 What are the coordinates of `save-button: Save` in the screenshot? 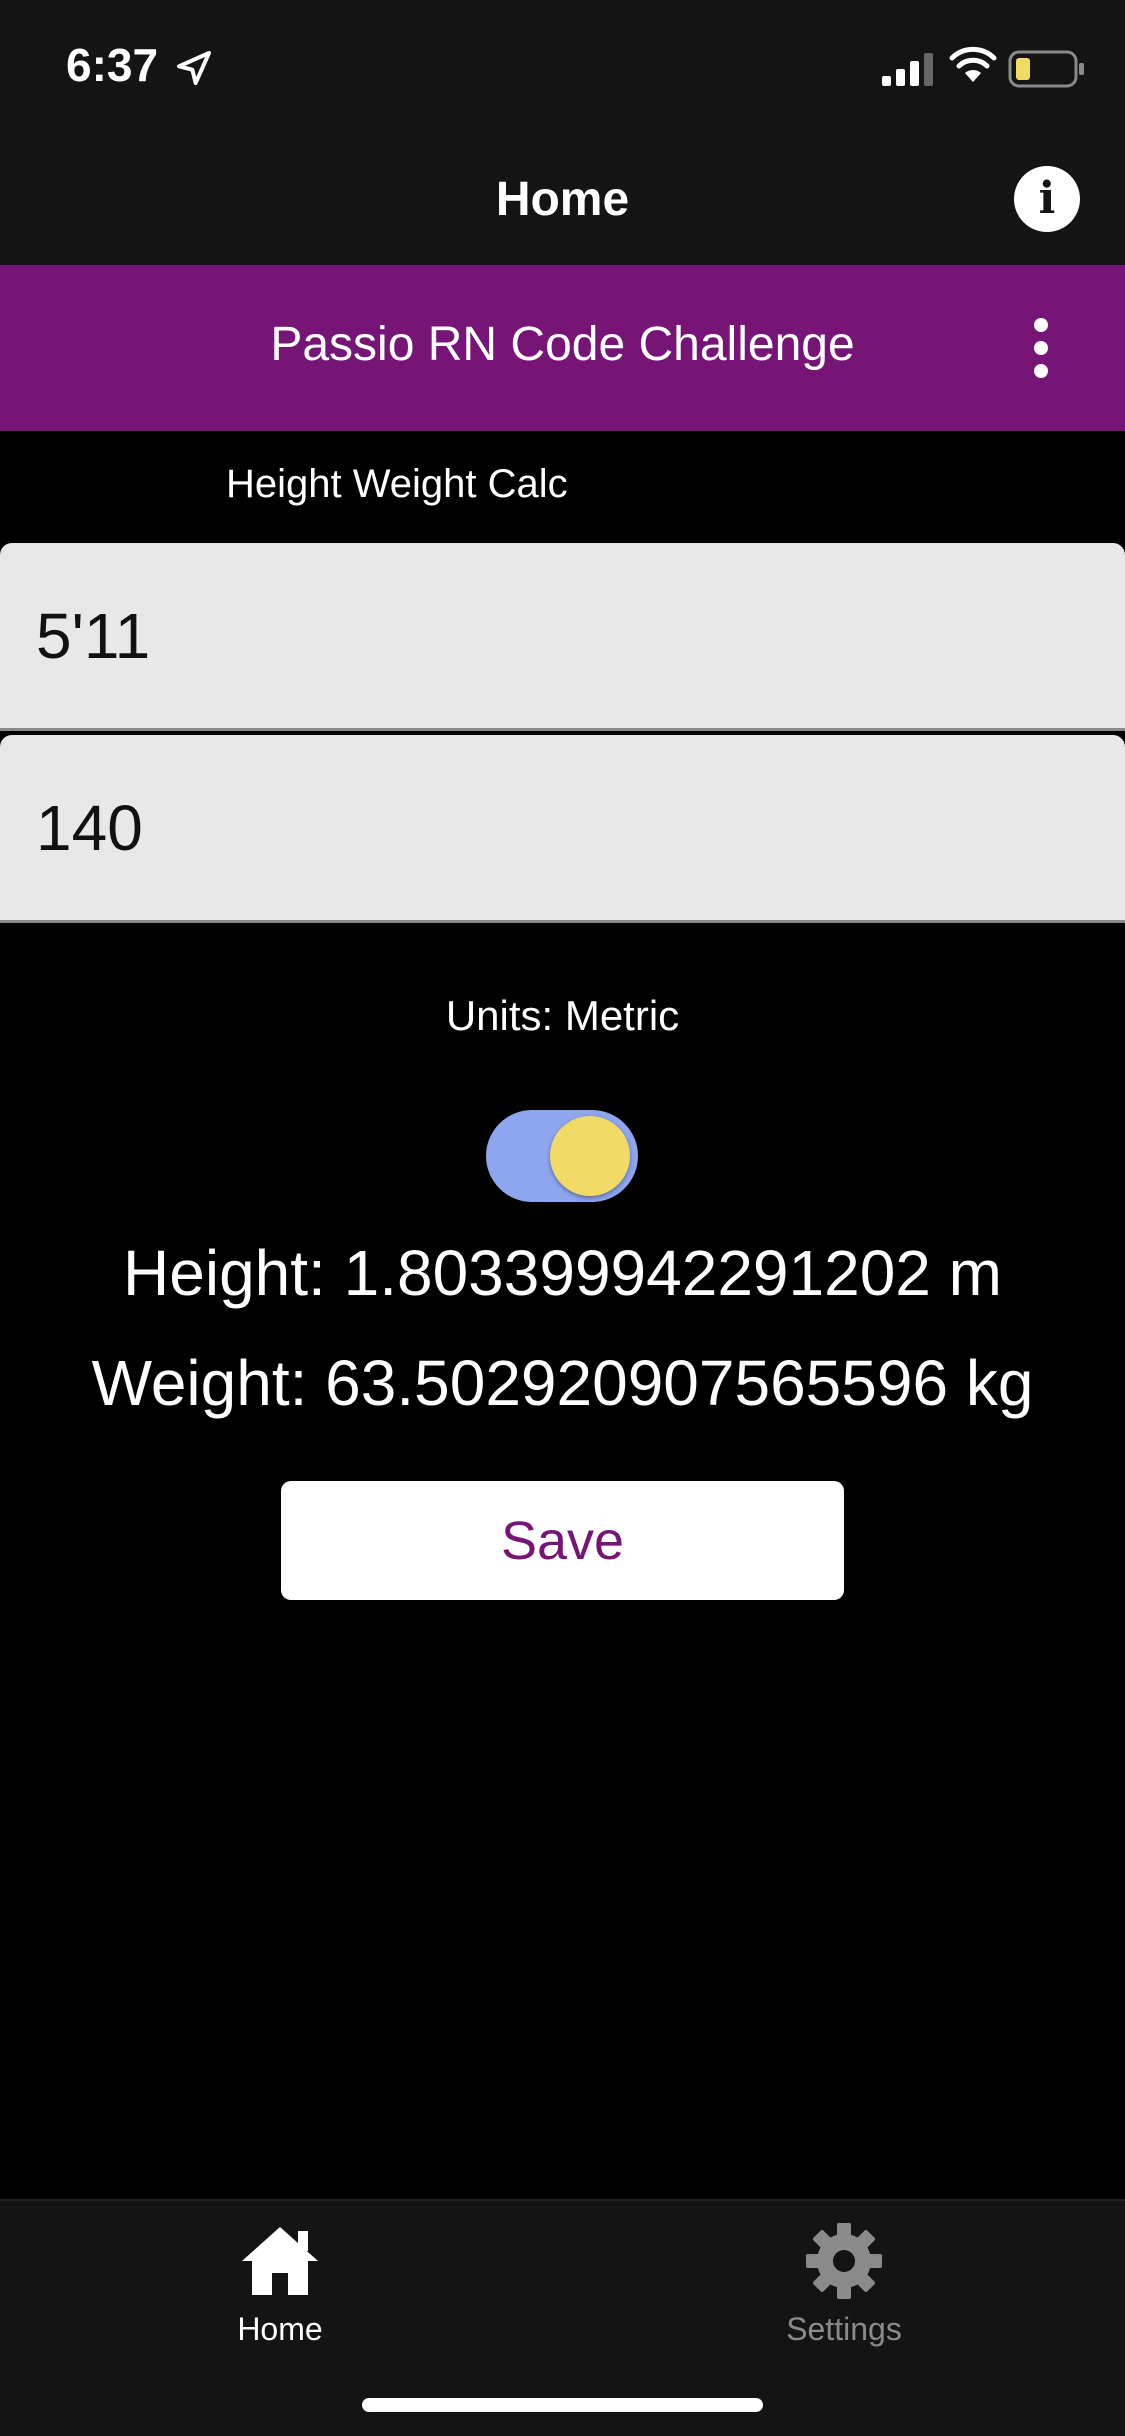 It's located at (562, 1540).